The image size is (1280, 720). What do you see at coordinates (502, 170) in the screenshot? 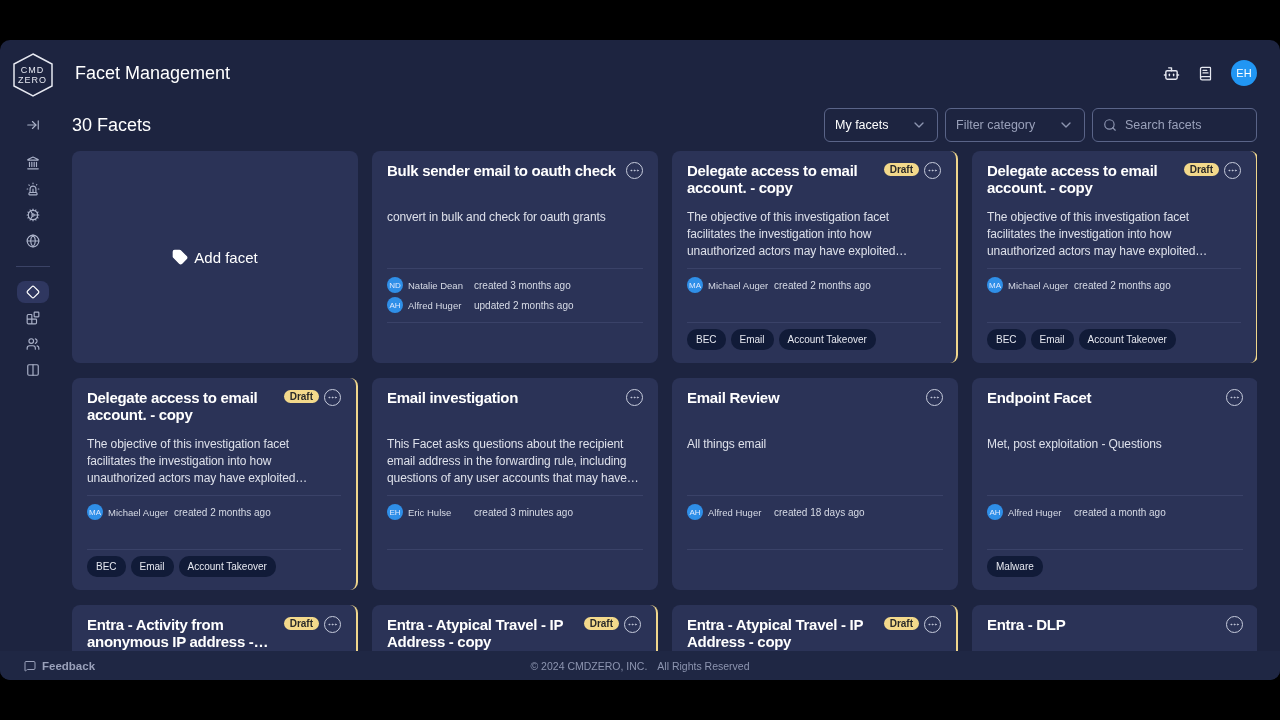
I see `facet-title: Bulk sender email to oauth check` at bounding box center [502, 170].